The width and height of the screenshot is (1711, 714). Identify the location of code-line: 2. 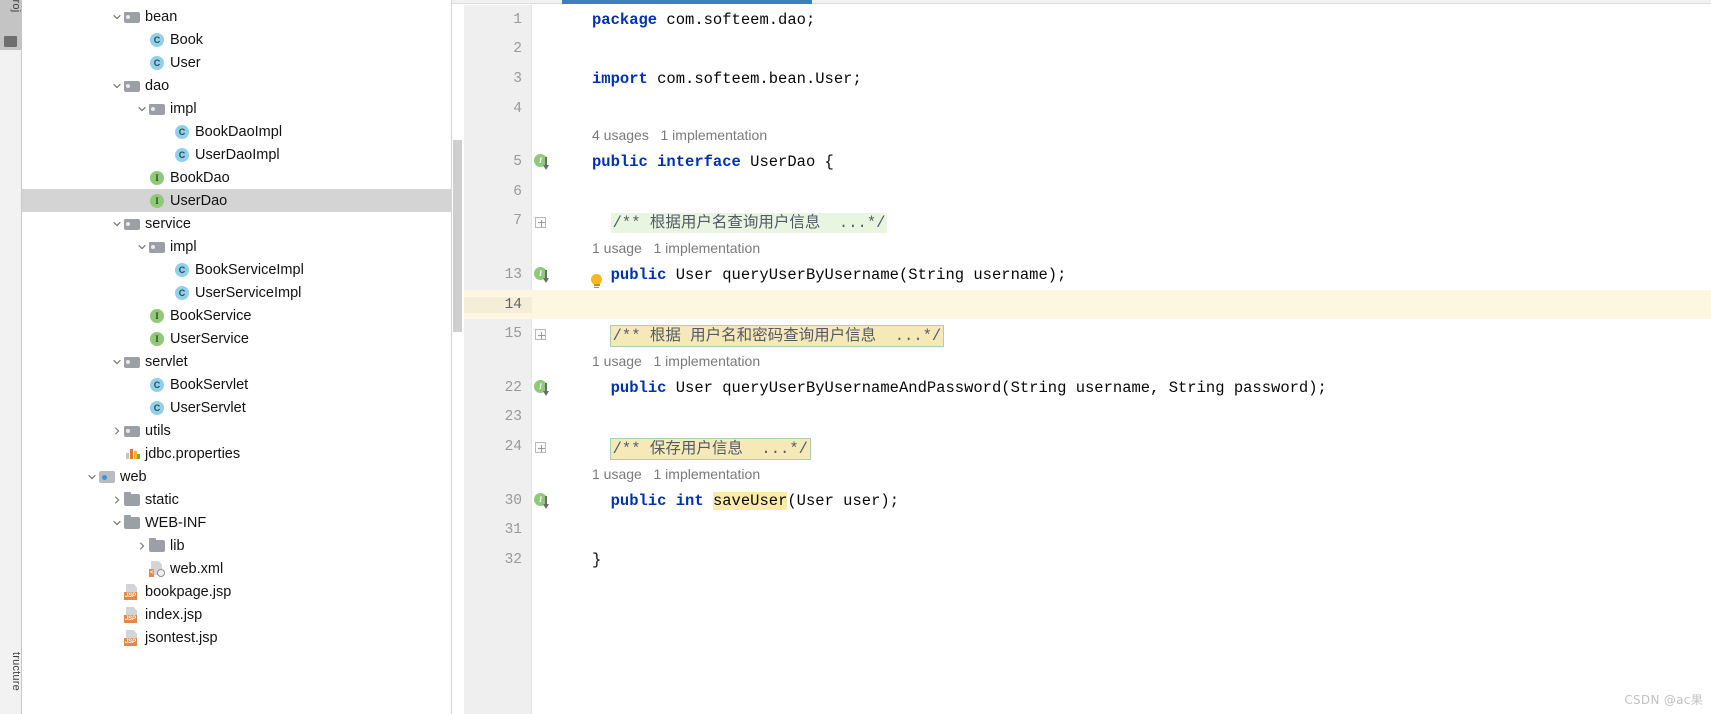
(1087, 50).